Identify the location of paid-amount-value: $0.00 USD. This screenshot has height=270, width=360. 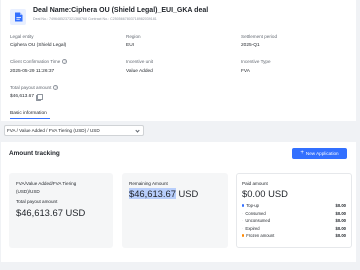
(265, 193).